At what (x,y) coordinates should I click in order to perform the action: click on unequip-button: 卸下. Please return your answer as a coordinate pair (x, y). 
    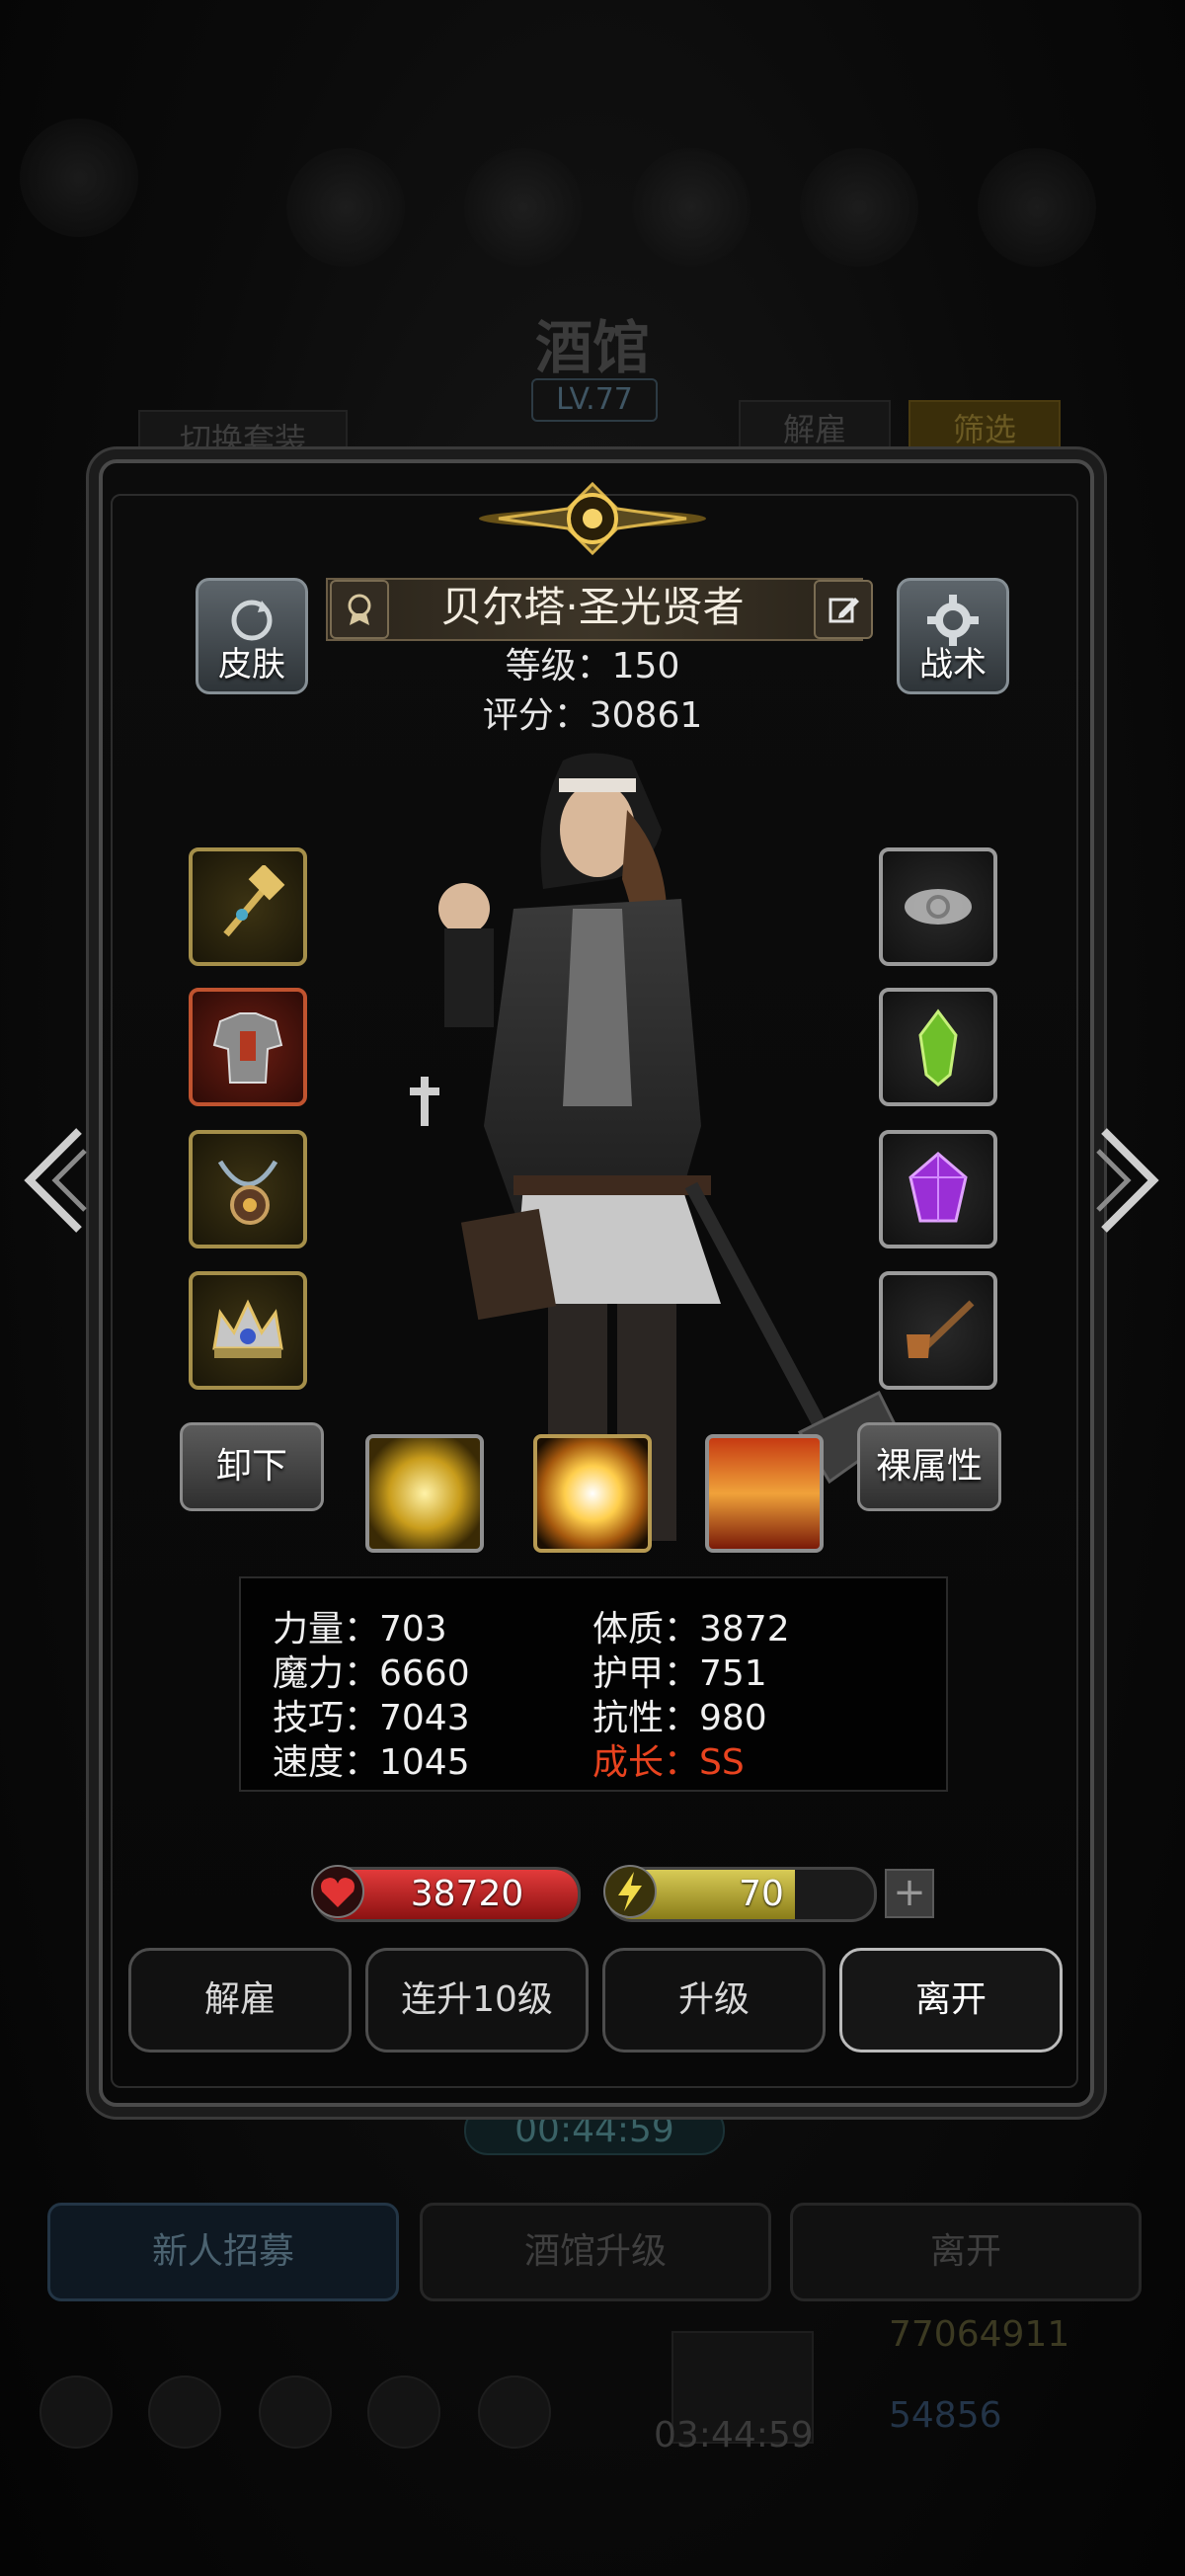
    Looking at the image, I should click on (252, 1466).